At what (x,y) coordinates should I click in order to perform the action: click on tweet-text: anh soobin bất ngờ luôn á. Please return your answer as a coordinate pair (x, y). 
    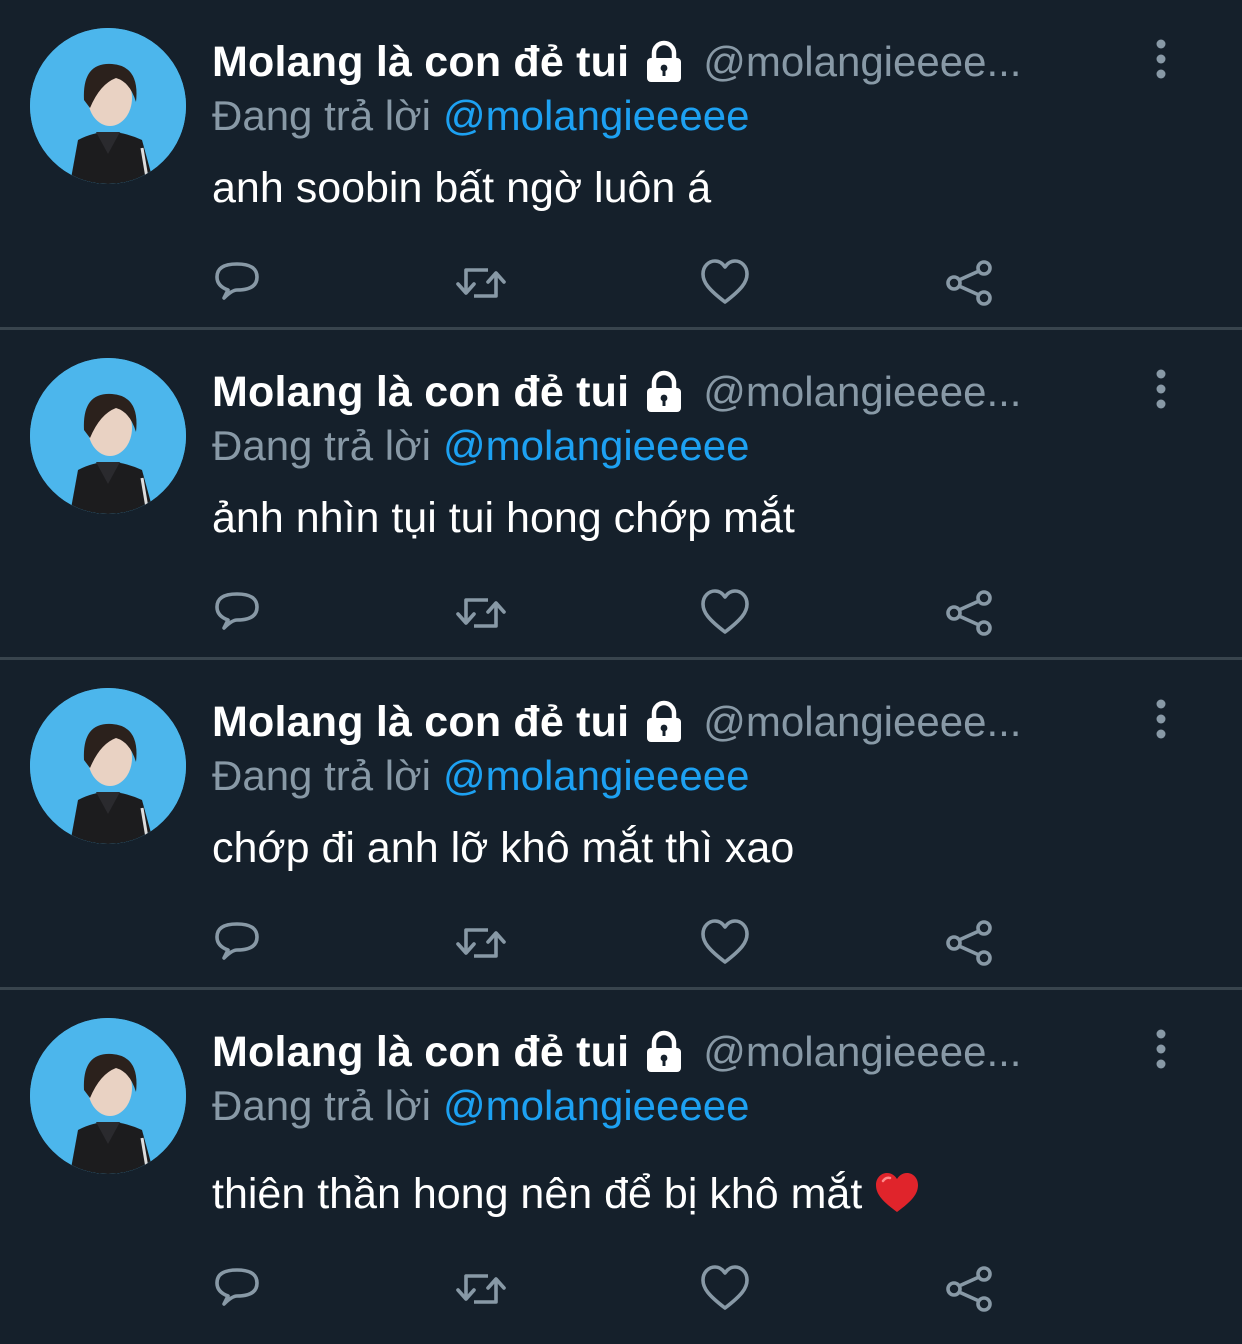
    Looking at the image, I should click on (461, 188).